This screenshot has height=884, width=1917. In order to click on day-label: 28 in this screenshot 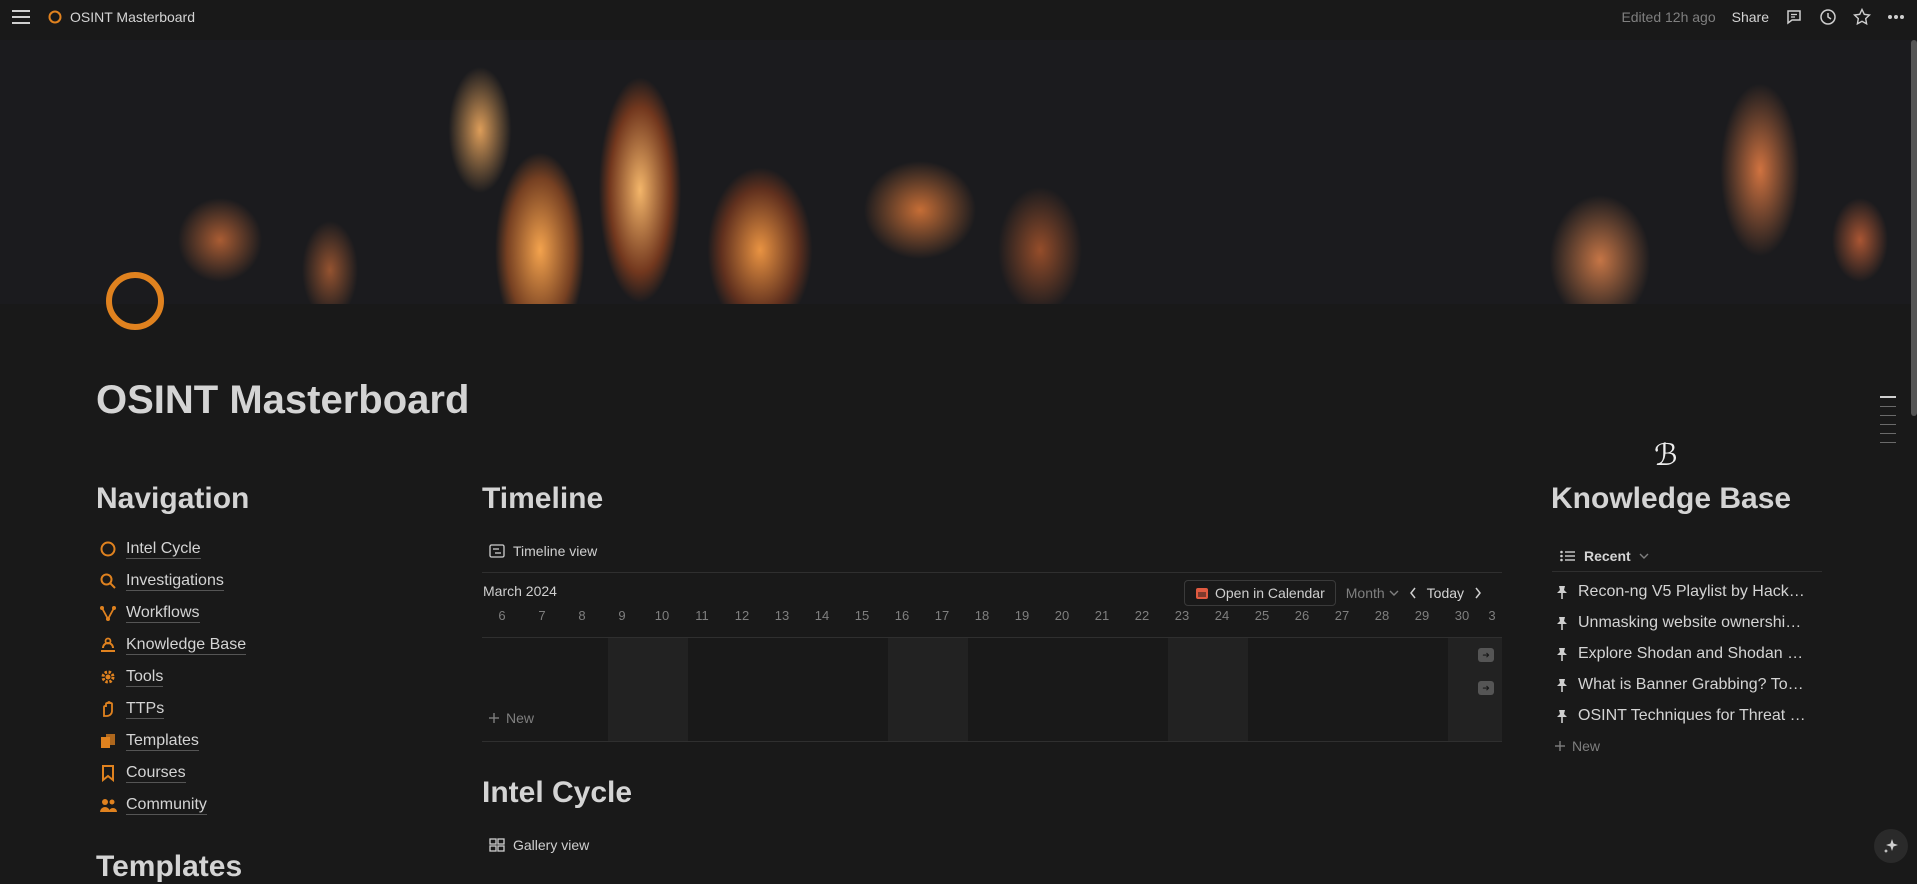, I will do `click(1382, 615)`.